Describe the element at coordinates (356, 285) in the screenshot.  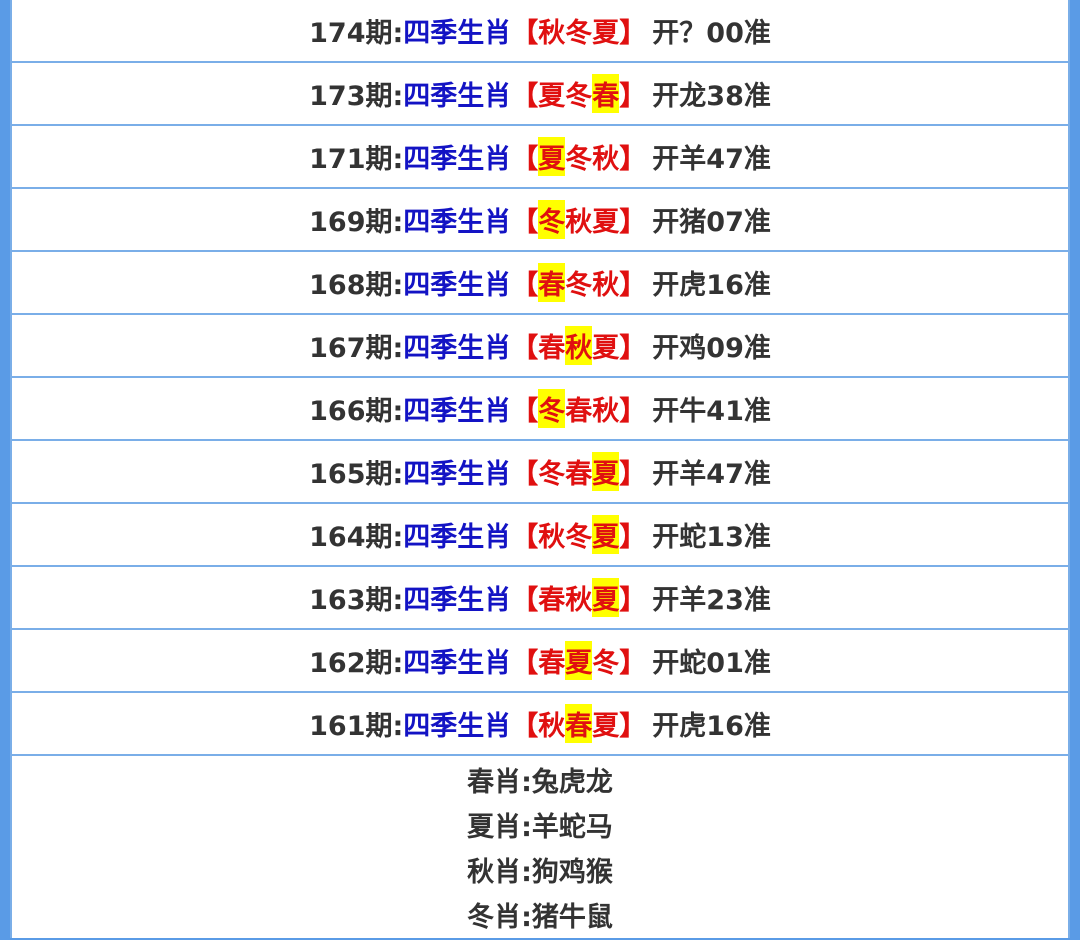
I see `period-number: 168期:` at that location.